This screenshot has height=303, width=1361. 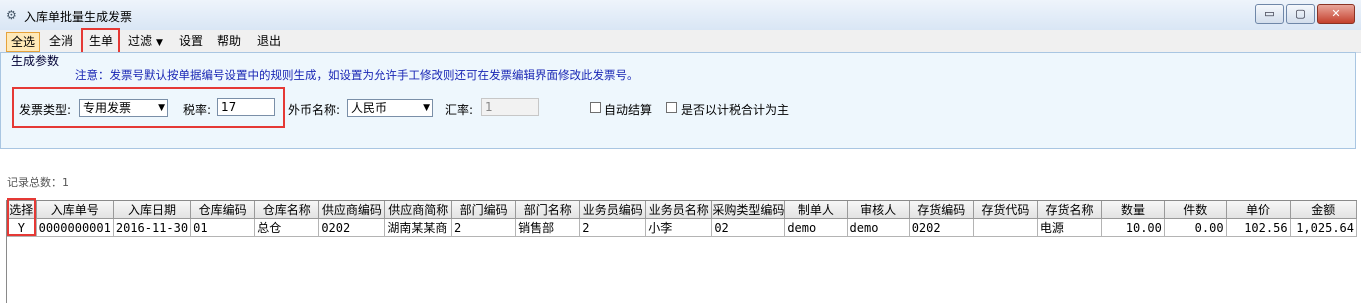 I want to click on table-cell: 02, so click(x=748, y=227).